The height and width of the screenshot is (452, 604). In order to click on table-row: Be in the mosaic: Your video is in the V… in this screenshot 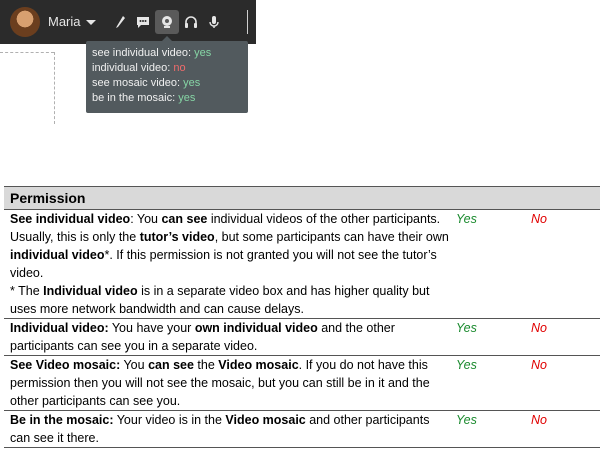, I will do `click(302, 429)`.